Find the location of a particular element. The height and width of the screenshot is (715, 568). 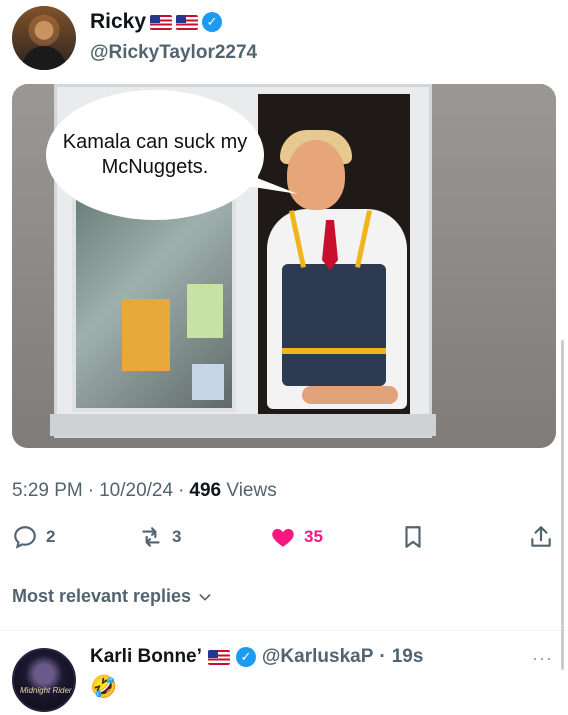

reply-count: 2 is located at coordinates (51, 536).